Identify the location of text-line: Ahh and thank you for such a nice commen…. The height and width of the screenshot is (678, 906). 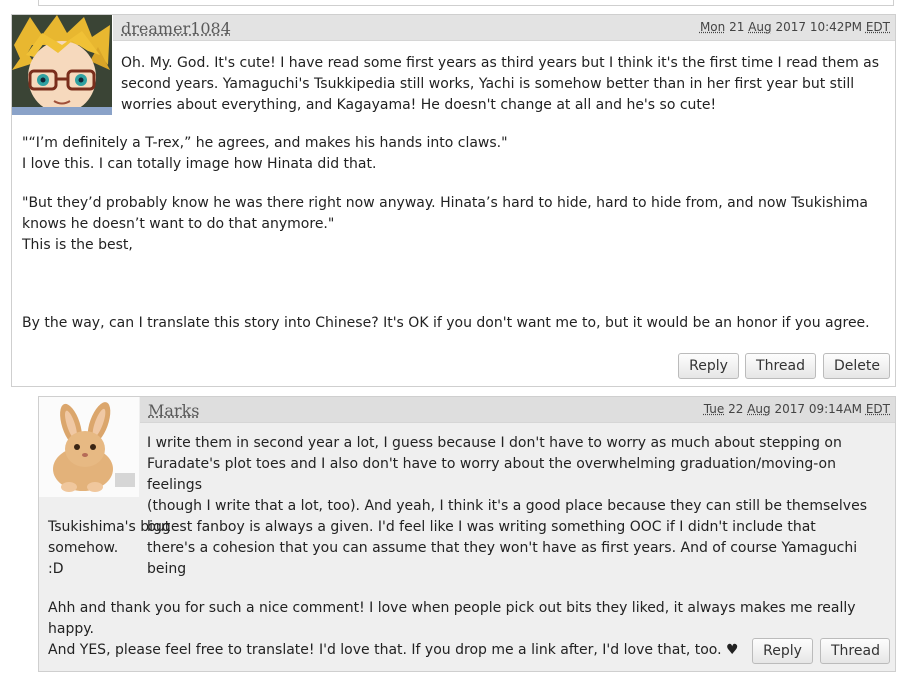
(452, 618).